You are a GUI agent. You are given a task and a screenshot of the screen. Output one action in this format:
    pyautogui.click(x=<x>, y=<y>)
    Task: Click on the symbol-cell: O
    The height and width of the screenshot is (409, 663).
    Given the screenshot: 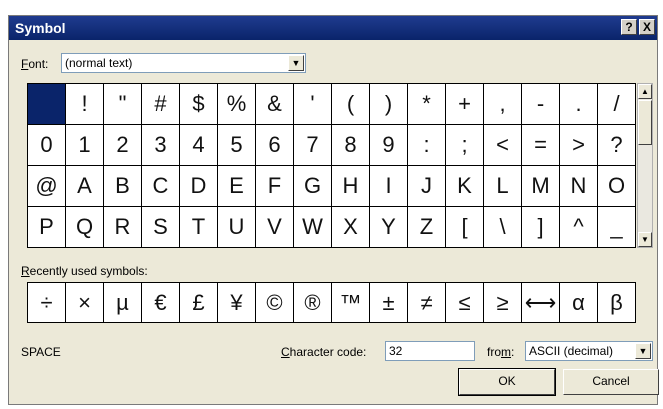 What is the action you would take?
    pyautogui.click(x=617, y=186)
    